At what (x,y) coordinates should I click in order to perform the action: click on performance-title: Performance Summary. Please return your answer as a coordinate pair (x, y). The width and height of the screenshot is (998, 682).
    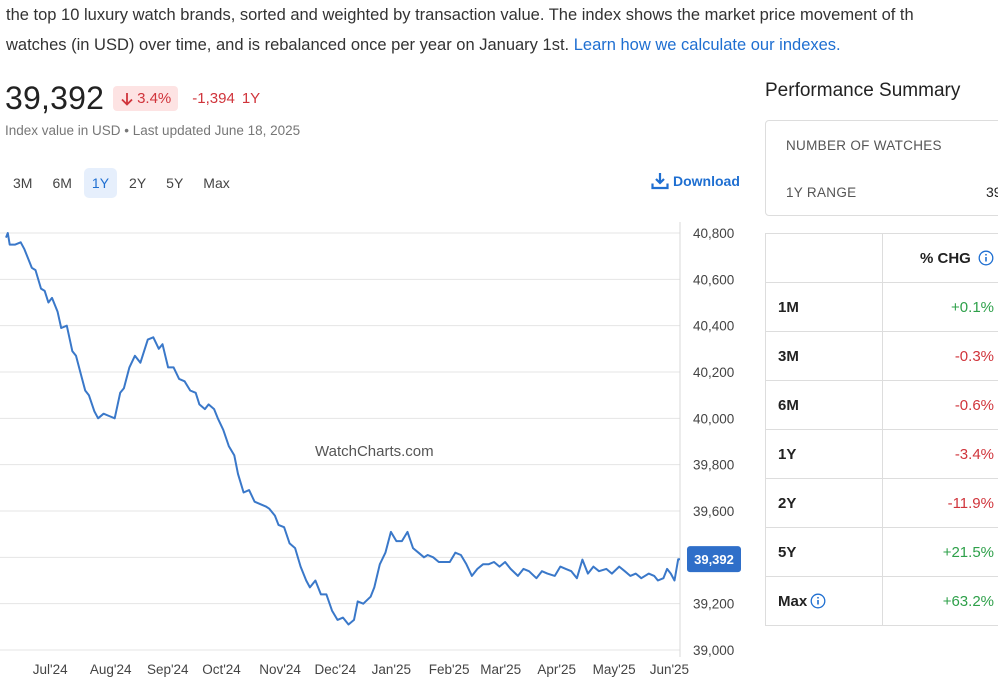
    Looking at the image, I should click on (863, 90).